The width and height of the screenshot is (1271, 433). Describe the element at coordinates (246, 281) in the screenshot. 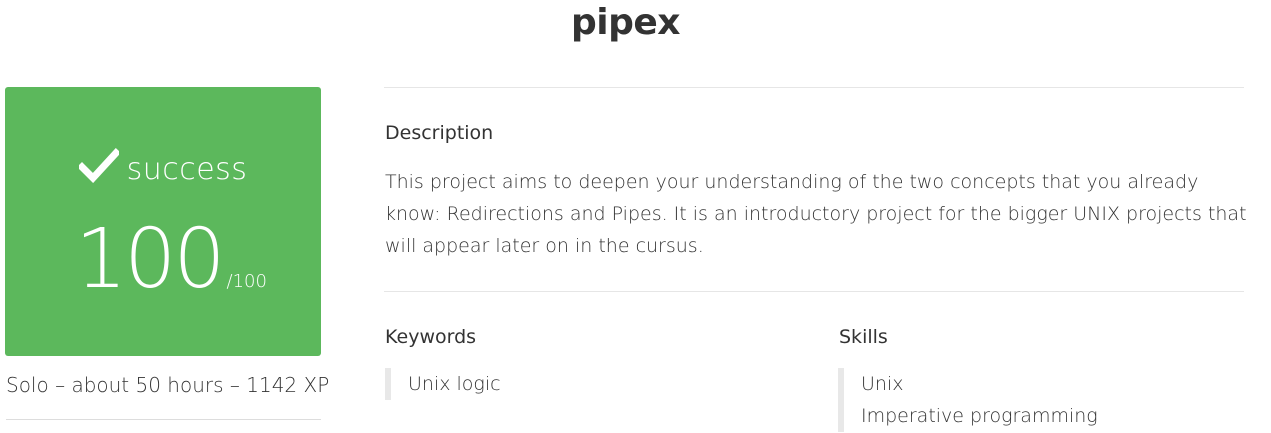

I see `score-max: /100` at that location.